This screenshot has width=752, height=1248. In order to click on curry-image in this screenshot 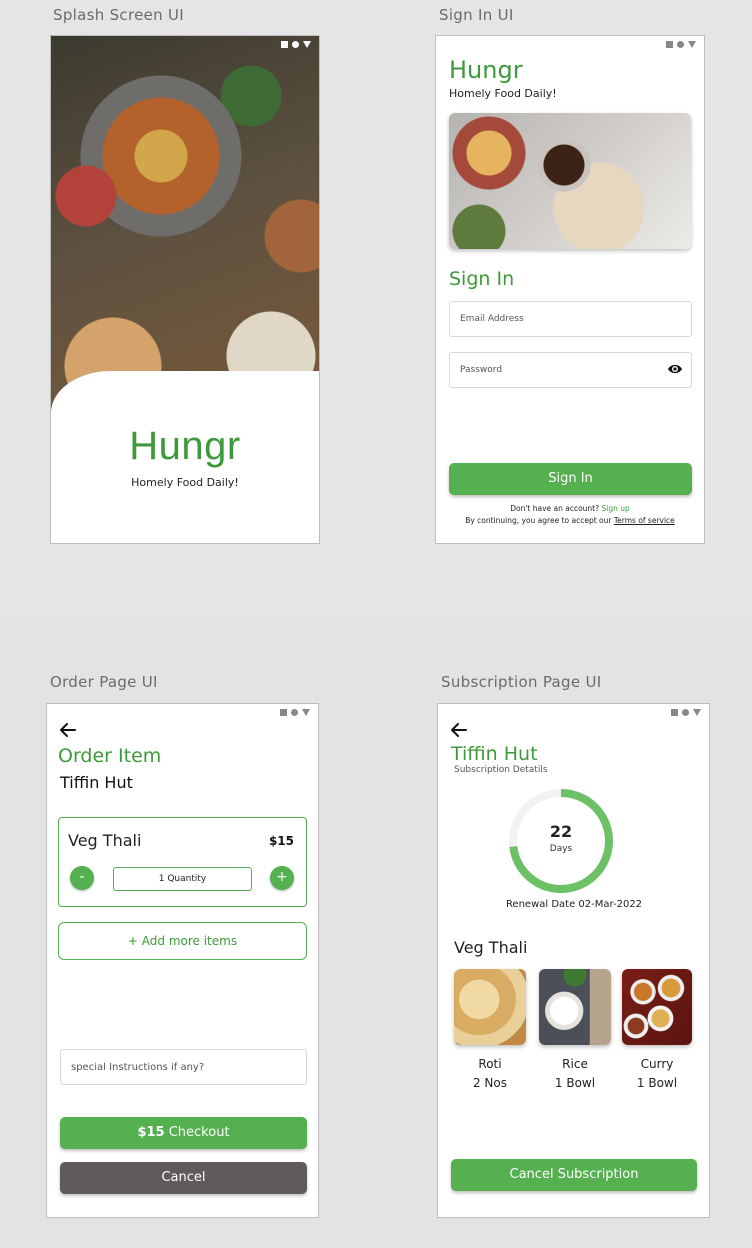, I will do `click(657, 1007)`.